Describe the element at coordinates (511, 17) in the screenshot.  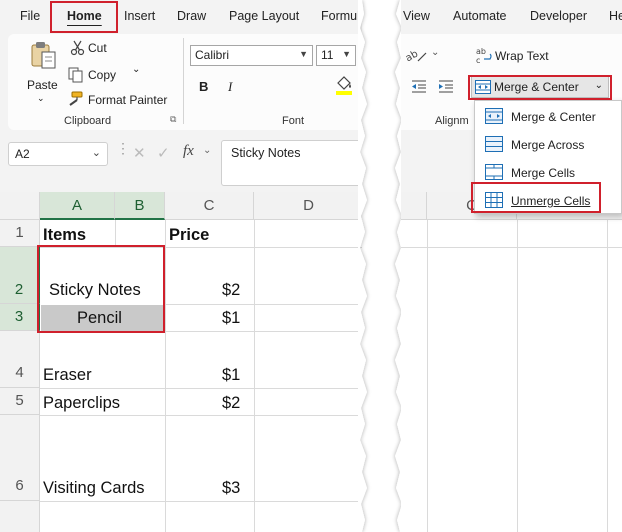
I see `ribbon-tabs-right: View Automate Developer He` at that location.